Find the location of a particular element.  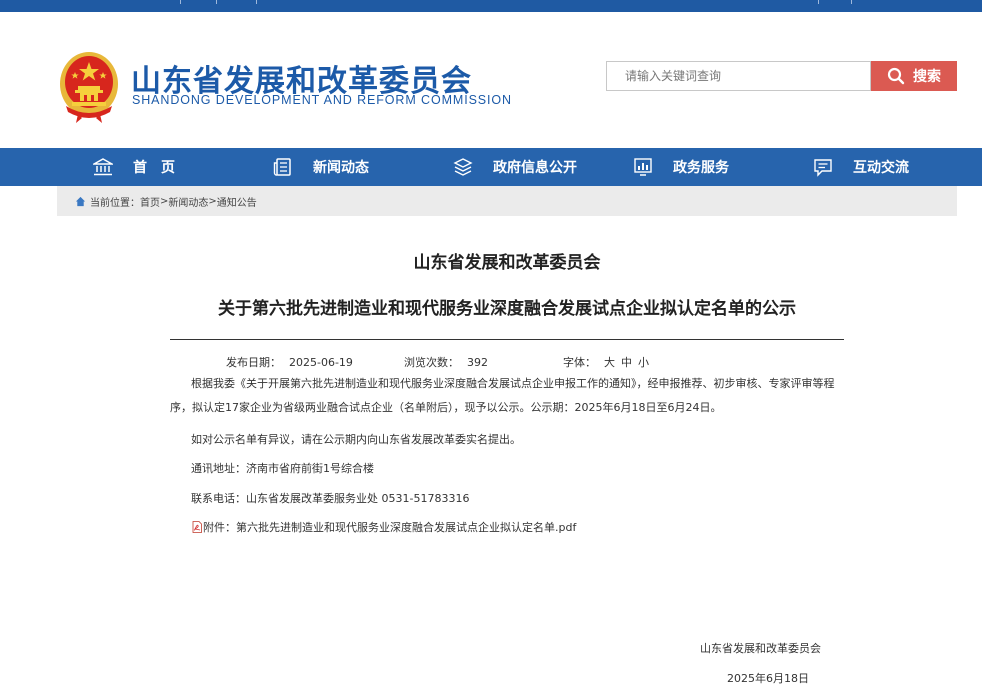

nav-item-label: 首 页 is located at coordinates (154, 168).